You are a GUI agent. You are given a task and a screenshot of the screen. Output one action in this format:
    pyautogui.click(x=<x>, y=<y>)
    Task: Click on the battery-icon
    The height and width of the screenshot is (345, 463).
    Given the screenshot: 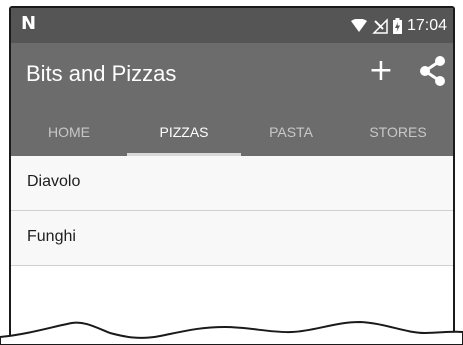 What is the action you would take?
    pyautogui.click(x=397, y=25)
    